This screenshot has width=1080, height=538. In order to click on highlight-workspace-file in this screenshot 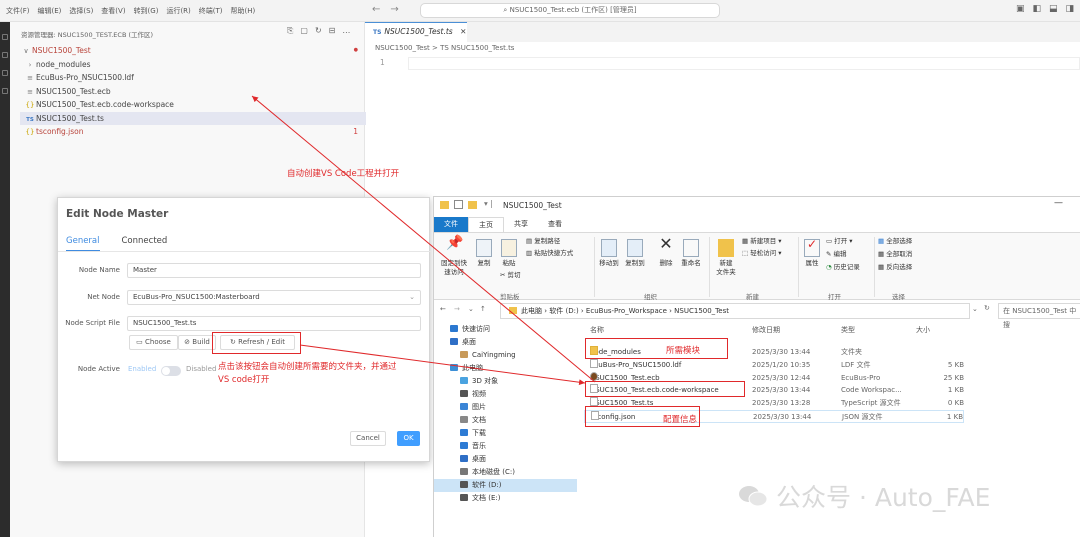, I will do `click(665, 389)`.